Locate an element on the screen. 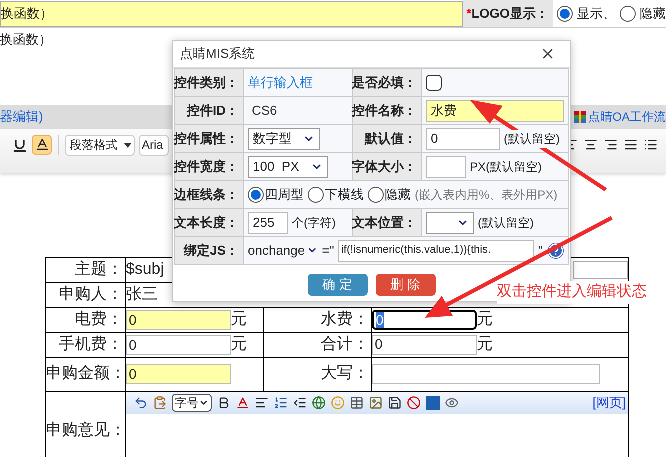 The height and width of the screenshot is (457, 666). editor-link: 器编辑) is located at coordinates (22, 116).